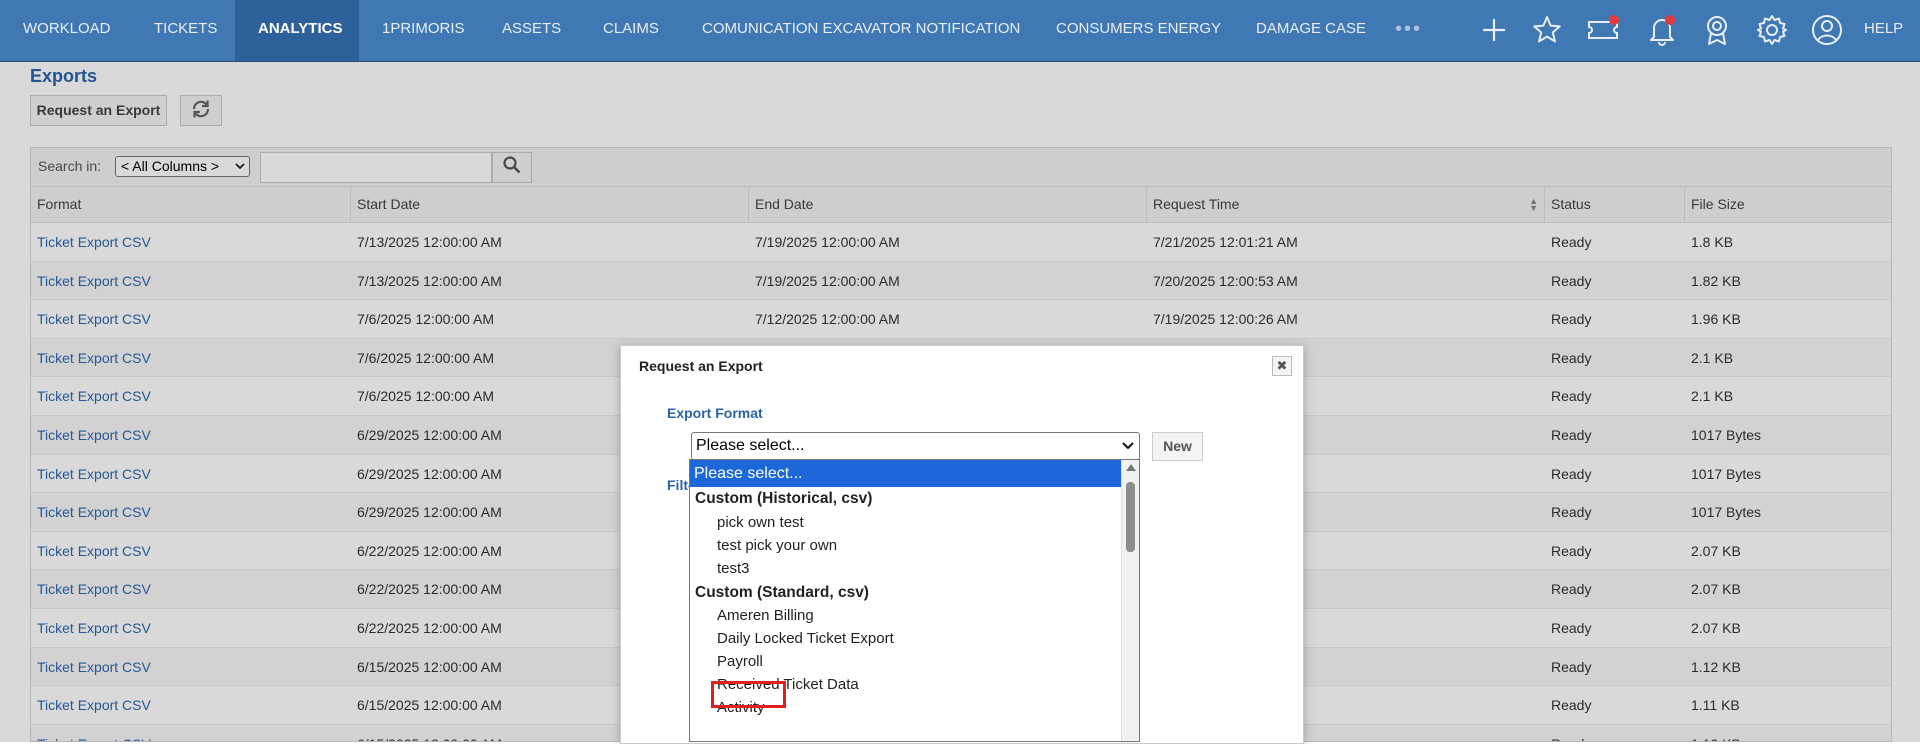 This screenshot has width=1920, height=744. I want to click on ticket-icon, so click(1603, 30).